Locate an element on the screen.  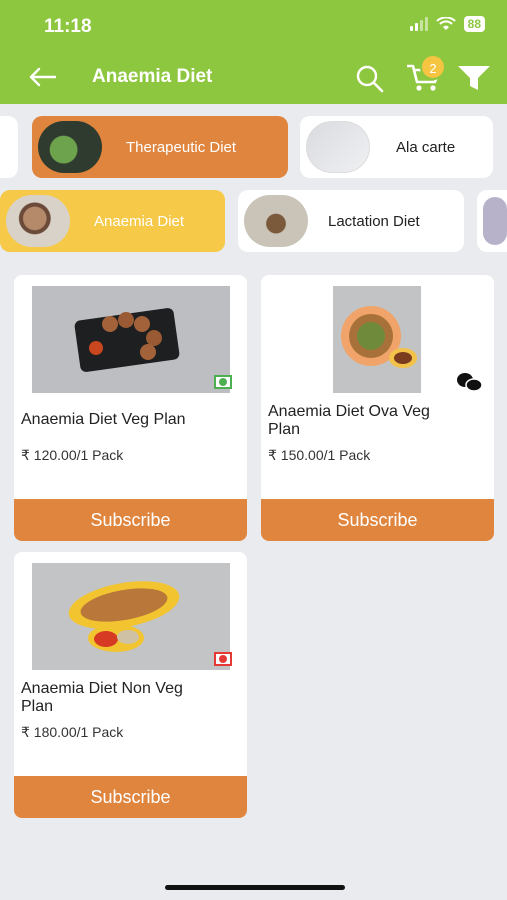
status-time: 11:18 is located at coordinates (68, 26).